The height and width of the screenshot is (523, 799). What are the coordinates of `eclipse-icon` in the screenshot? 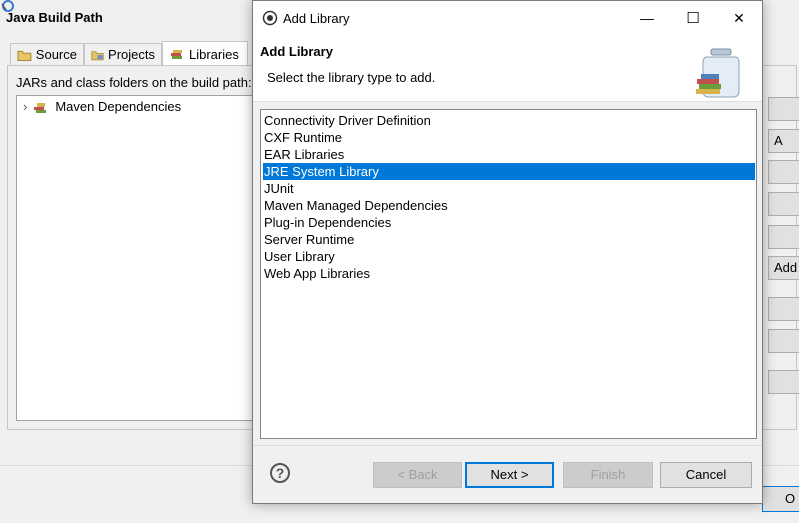 It's located at (270, 18).